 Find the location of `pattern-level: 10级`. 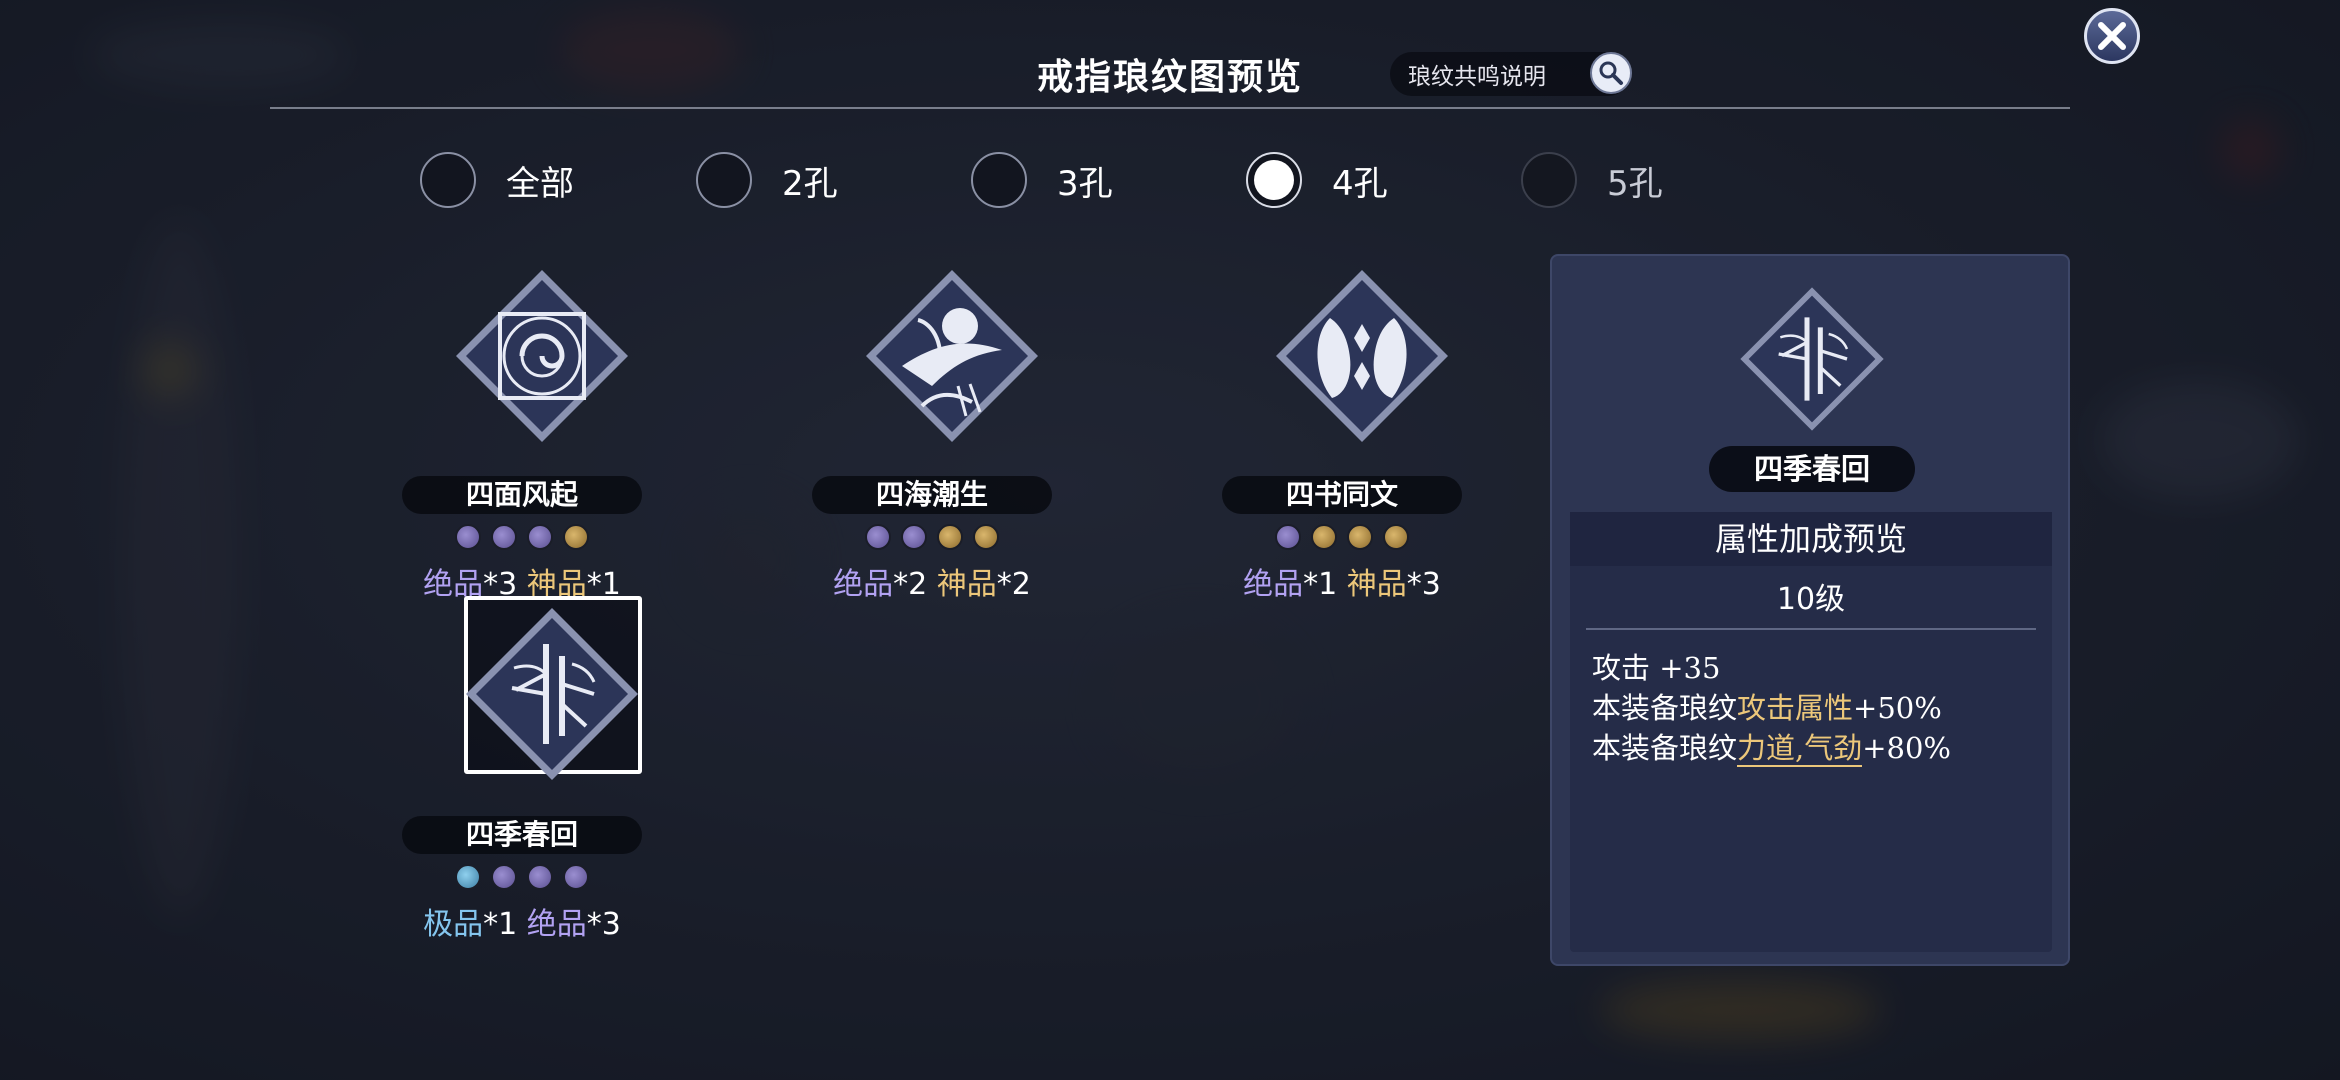

pattern-level: 10级 is located at coordinates (1811, 599).